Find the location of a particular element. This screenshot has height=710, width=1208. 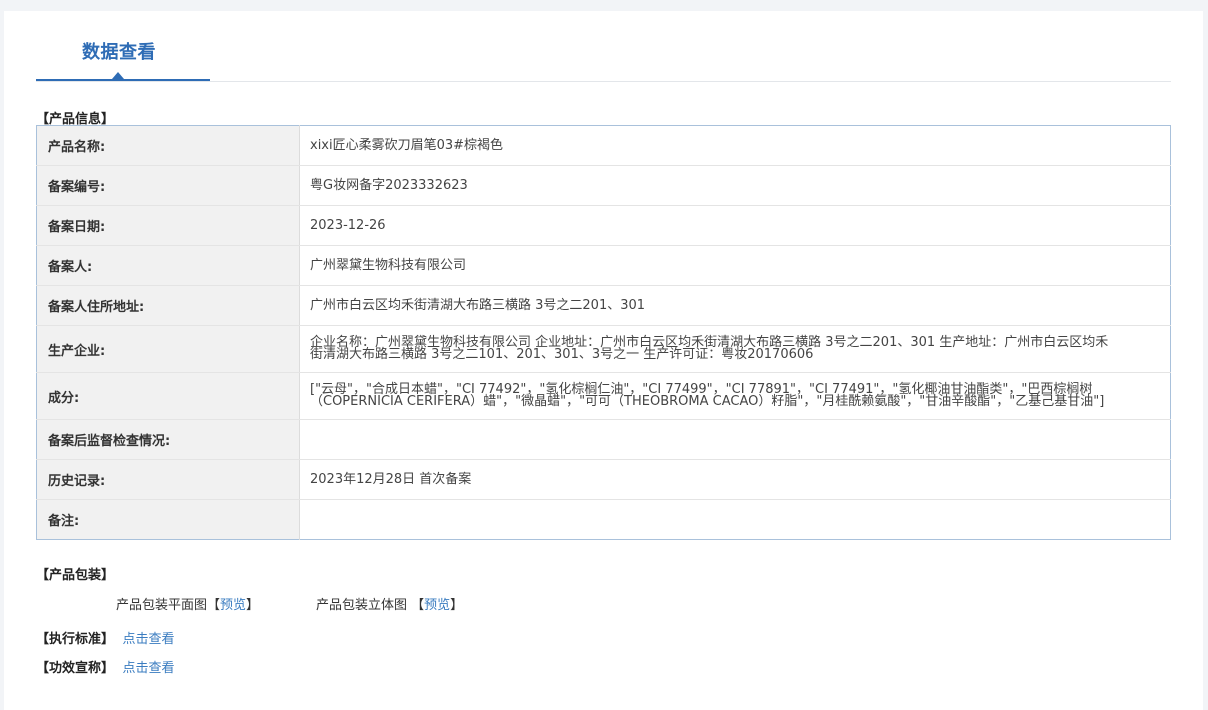

standard-view-link: 点击查看 is located at coordinates (149, 639).